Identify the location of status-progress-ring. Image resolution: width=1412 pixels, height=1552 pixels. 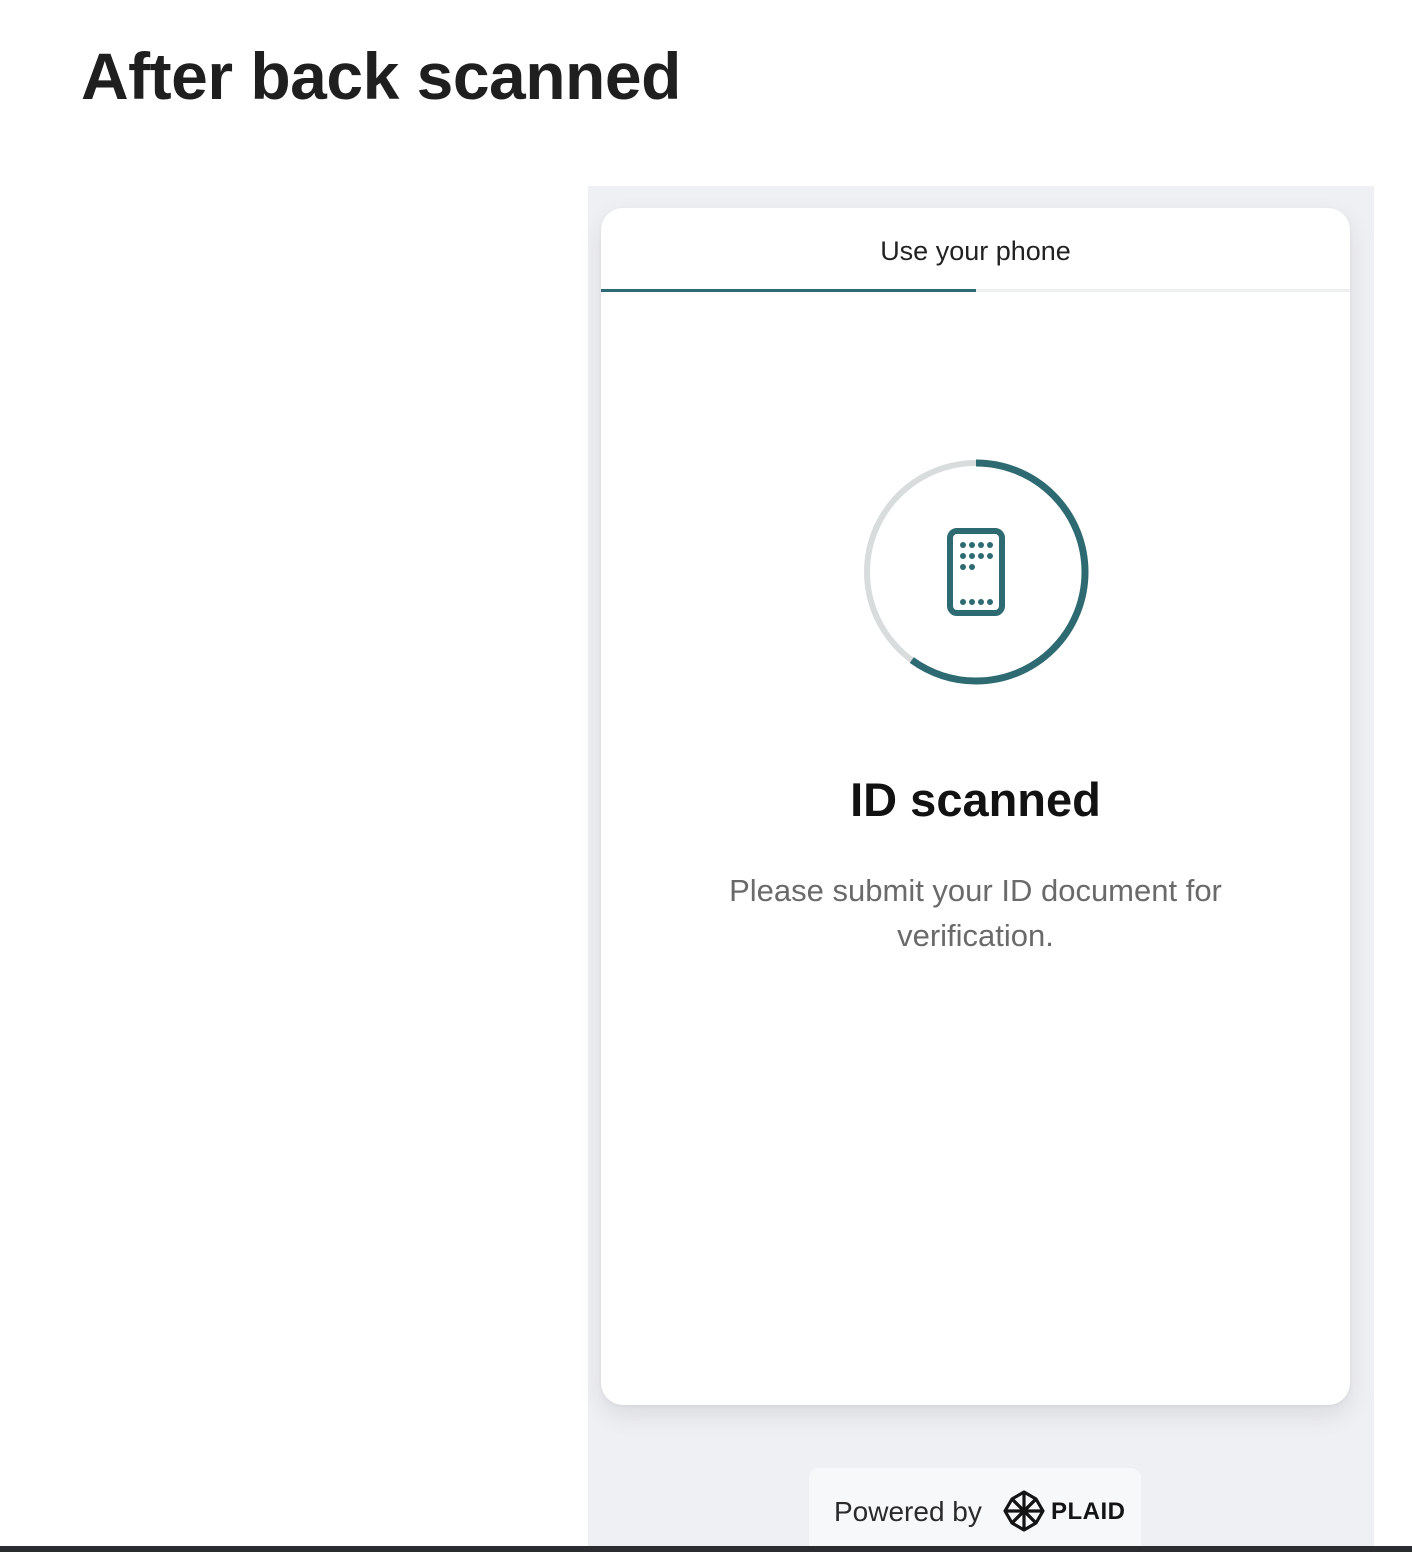
(976, 572).